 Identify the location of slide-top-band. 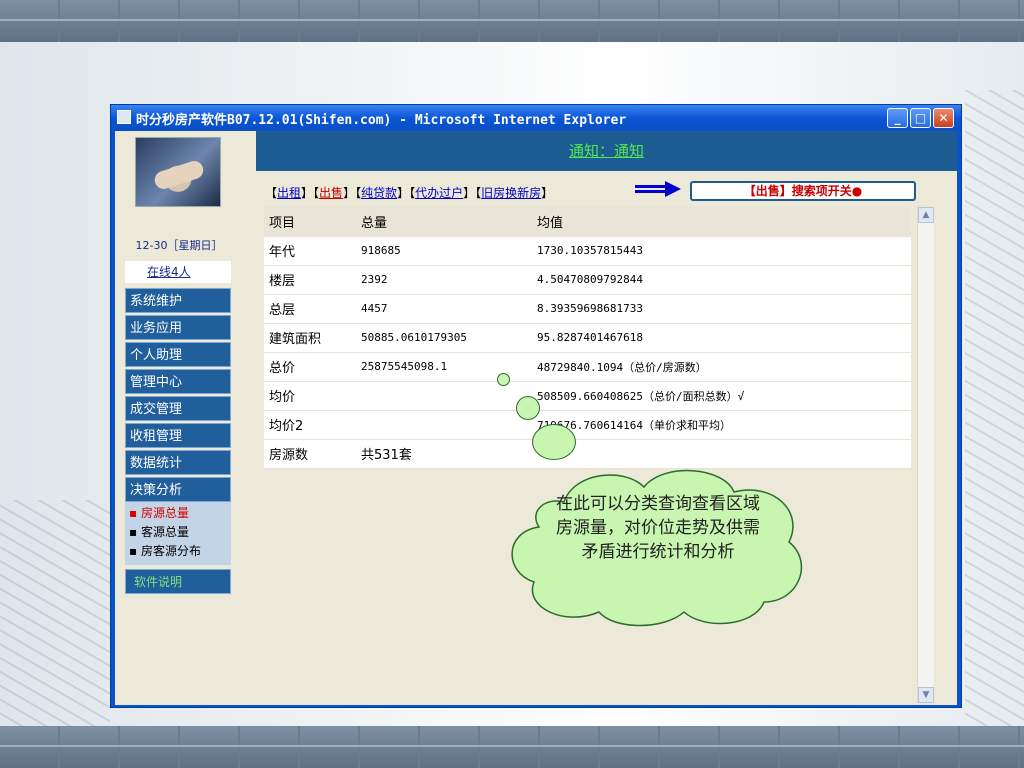
(512, 21).